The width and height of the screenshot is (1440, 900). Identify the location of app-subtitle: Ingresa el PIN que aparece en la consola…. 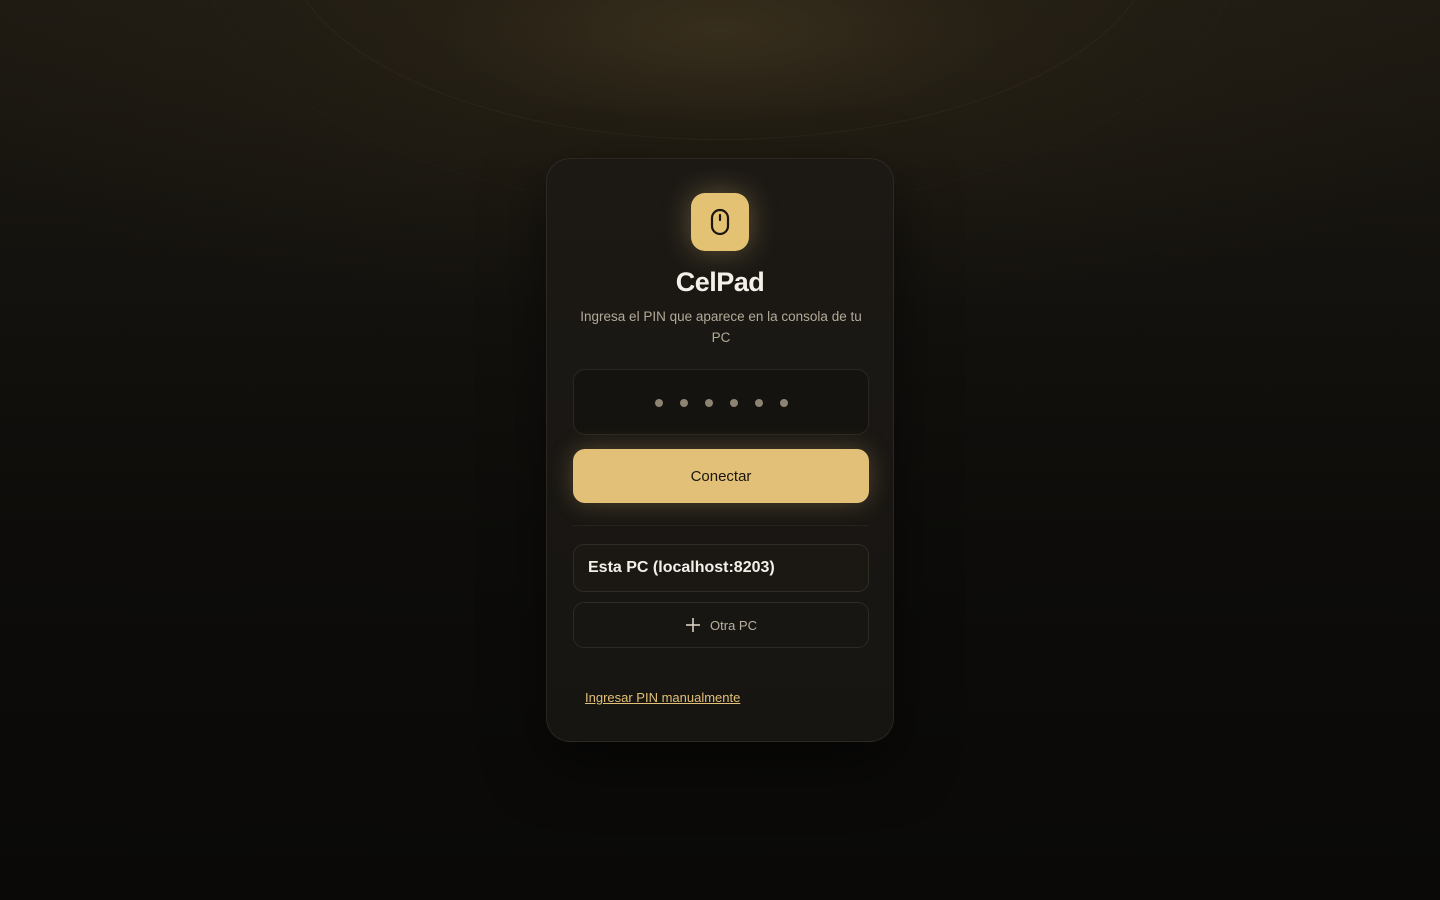
(721, 327).